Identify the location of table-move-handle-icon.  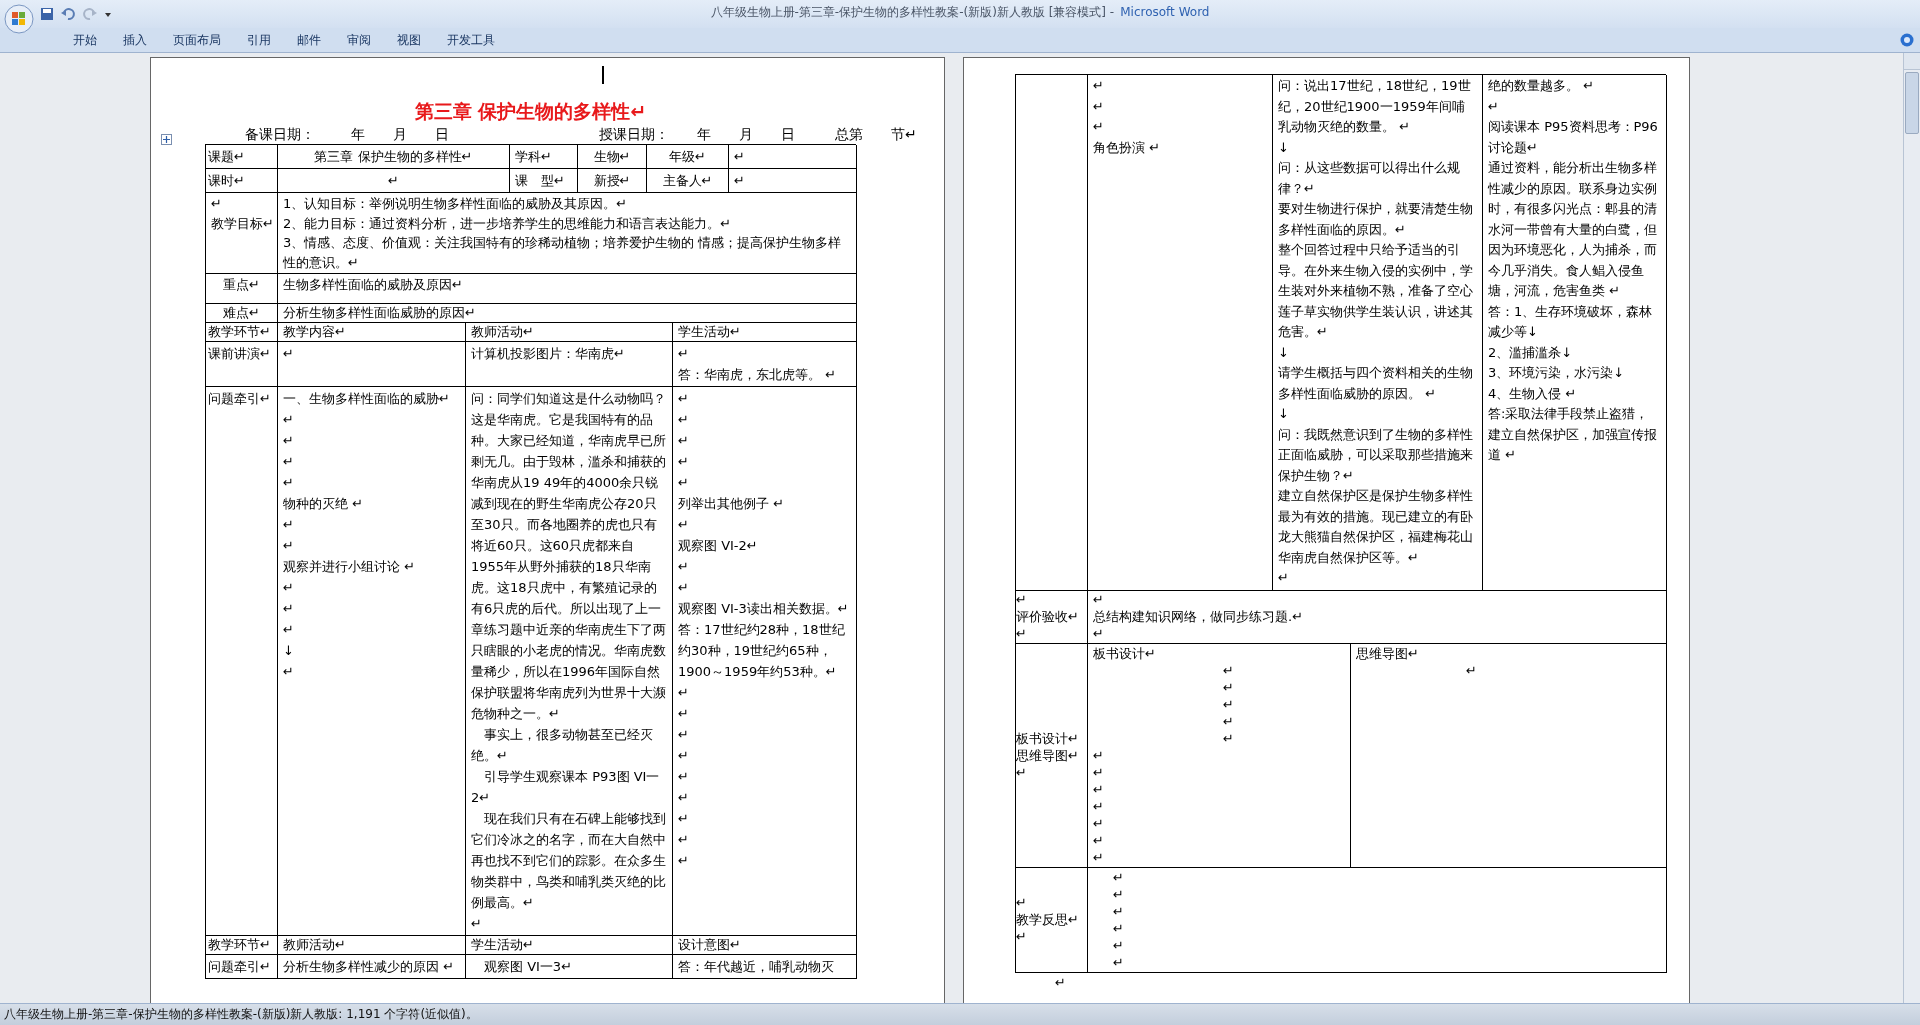
(166, 139).